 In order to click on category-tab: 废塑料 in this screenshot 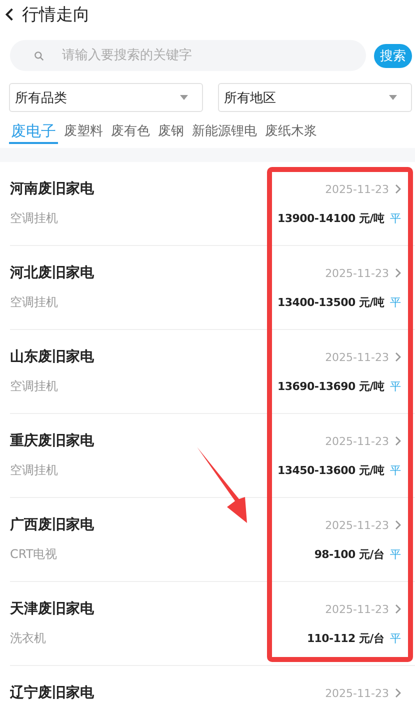, I will do `click(83, 133)`.